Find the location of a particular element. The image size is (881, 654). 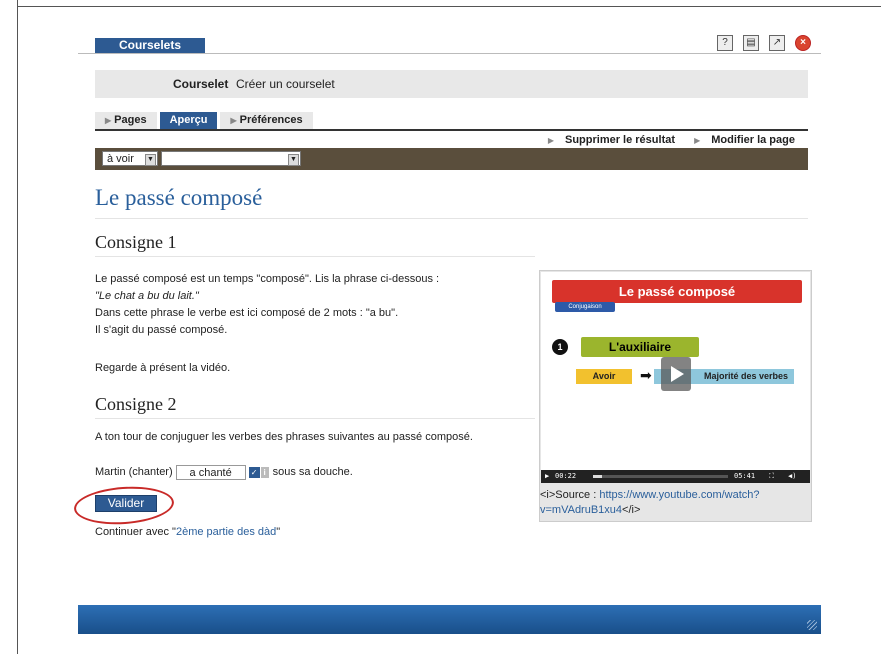

seek-bar-fill is located at coordinates (597, 476).